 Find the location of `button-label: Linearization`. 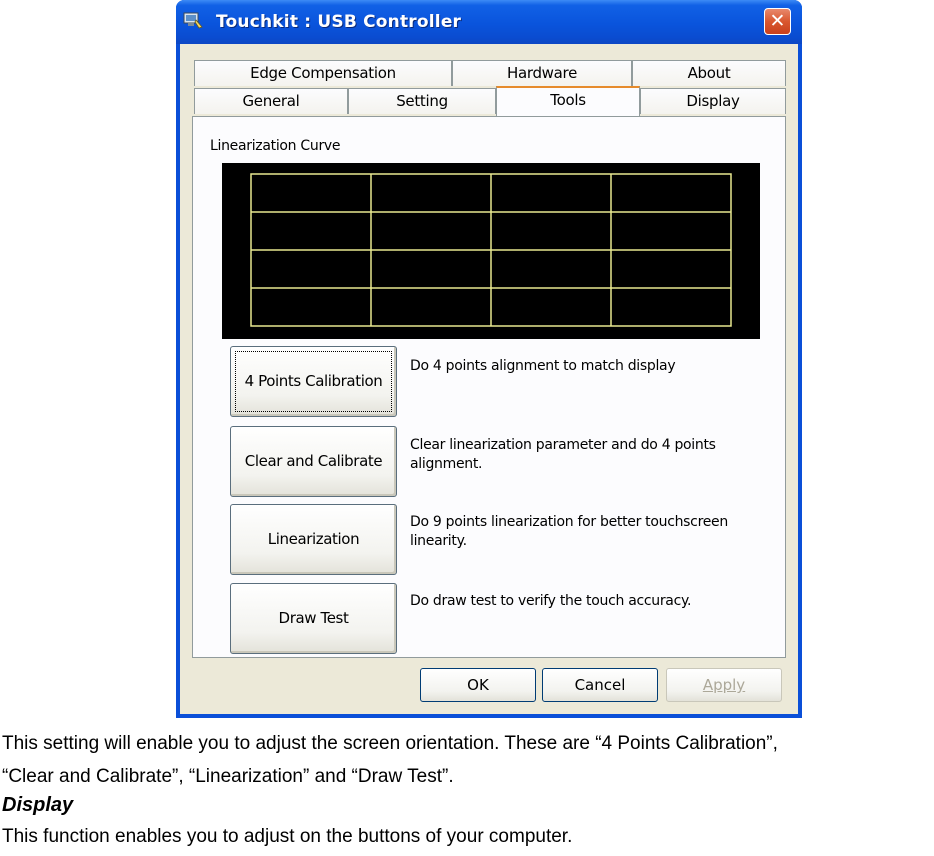

button-label: Linearization is located at coordinates (313, 539).